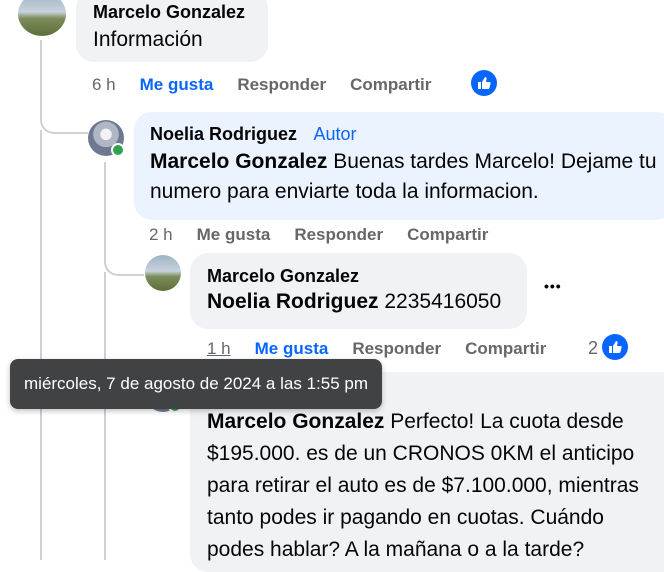  Describe the element at coordinates (104, 85) in the screenshot. I see `comment-time: 6 h` at that location.